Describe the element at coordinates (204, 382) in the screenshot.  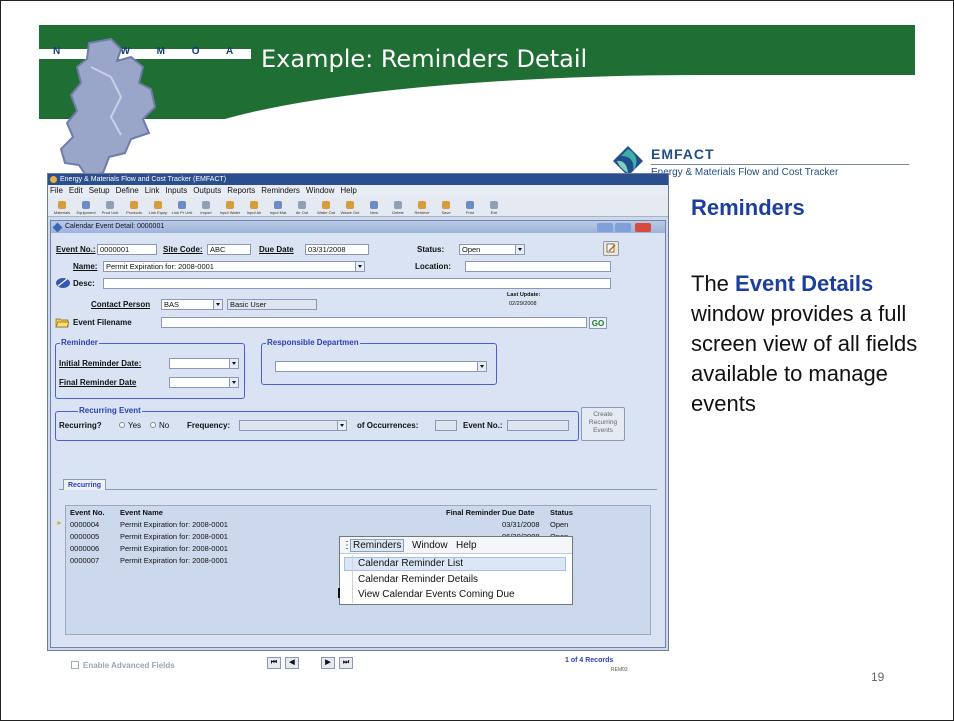
I see `final-reminder-select` at that location.